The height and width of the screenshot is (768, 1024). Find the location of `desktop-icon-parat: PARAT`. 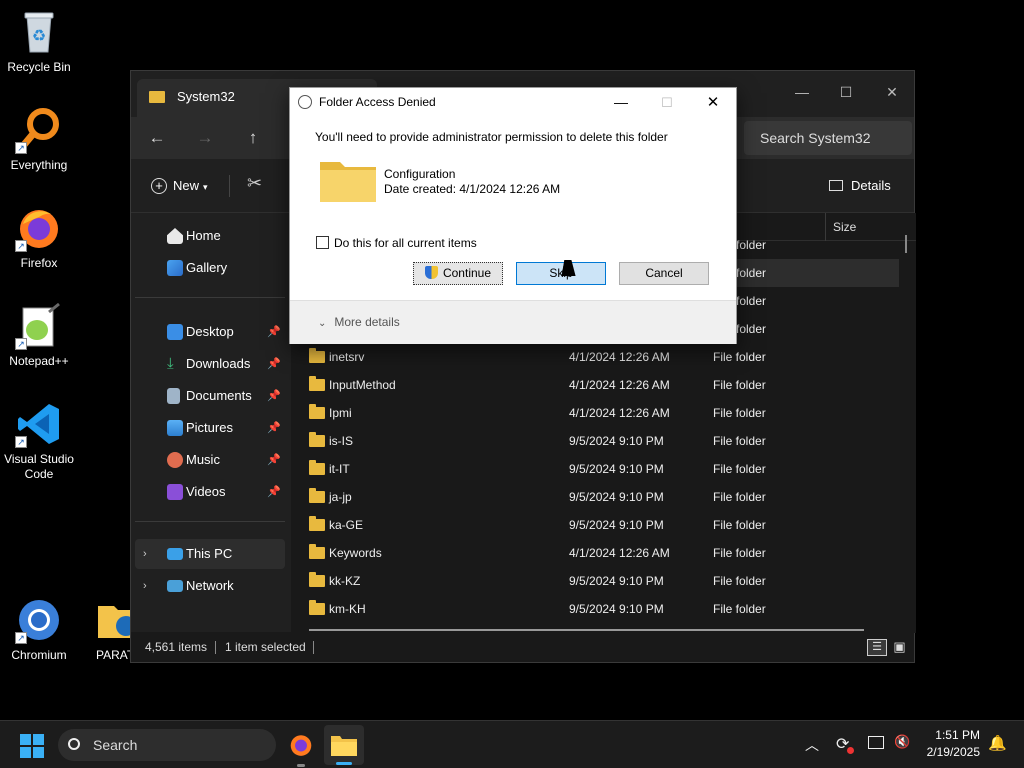

desktop-icon-parat: PARAT is located at coordinates (108, 629).